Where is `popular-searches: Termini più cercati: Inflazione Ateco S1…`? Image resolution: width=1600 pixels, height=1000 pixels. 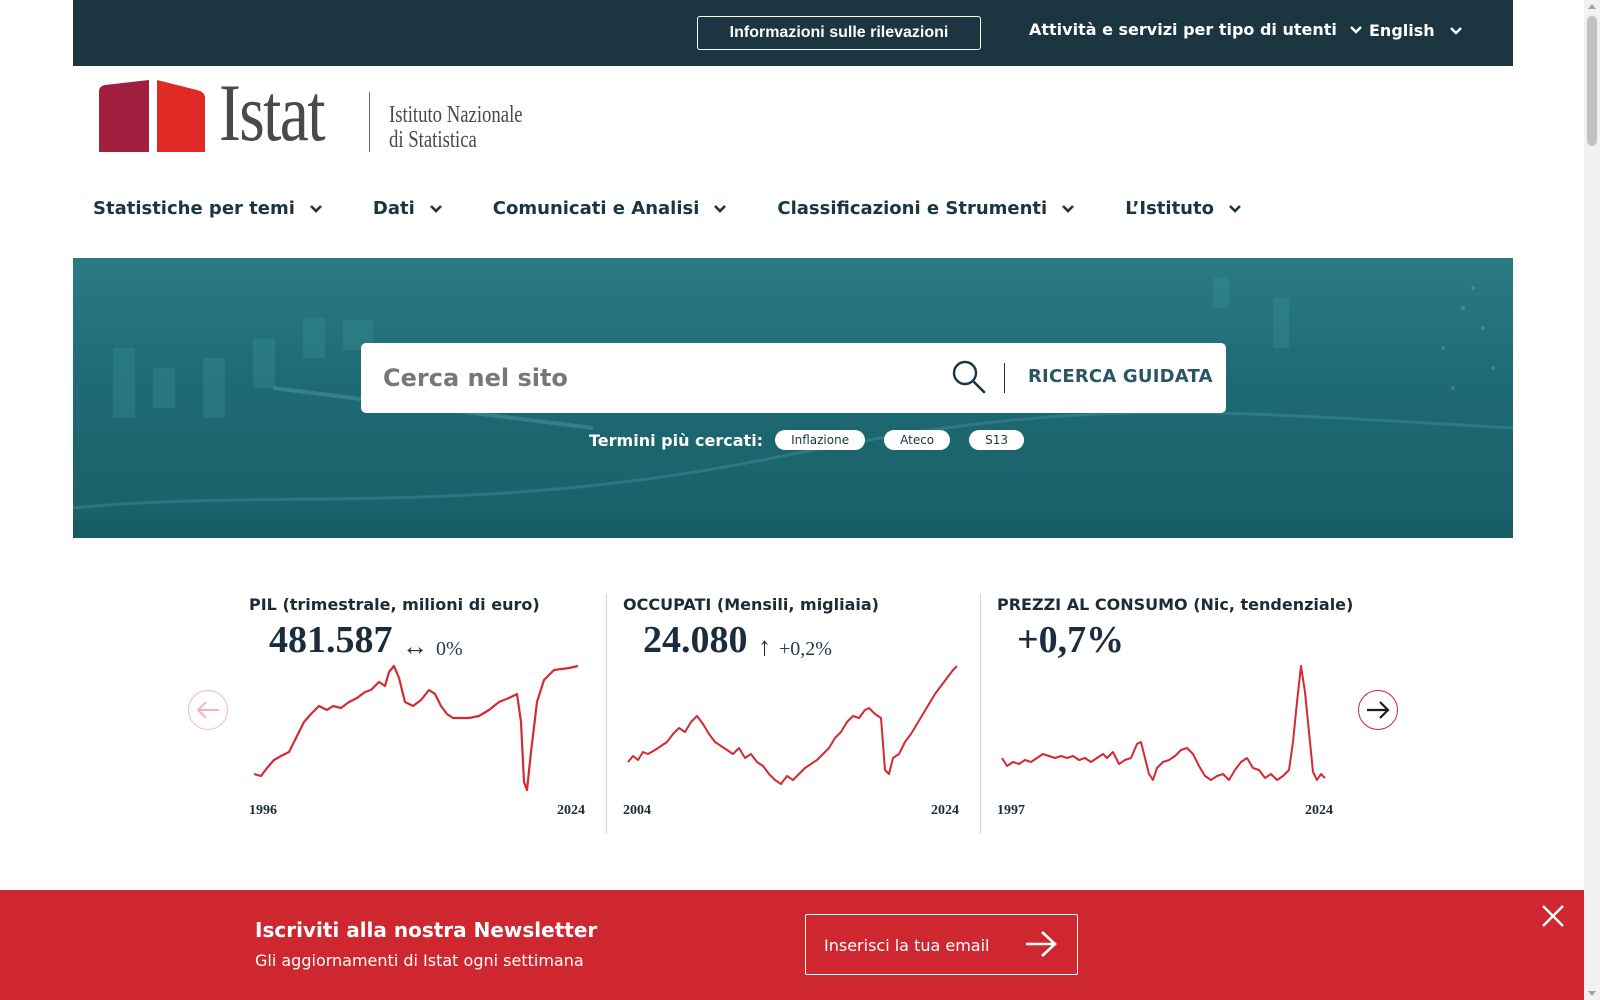 popular-searches: Termini più cercati: Inflazione Ateco S1… is located at coordinates (816, 440).